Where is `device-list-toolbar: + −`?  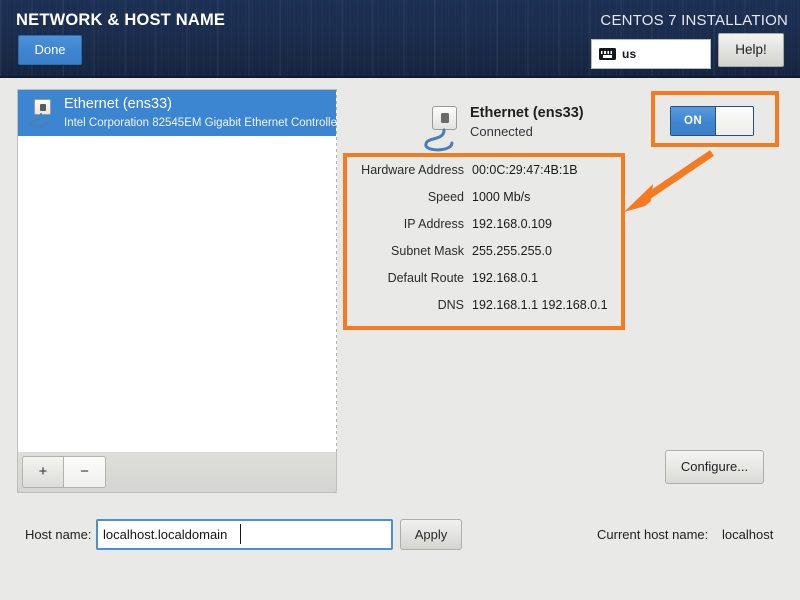 device-list-toolbar: + − is located at coordinates (177, 472).